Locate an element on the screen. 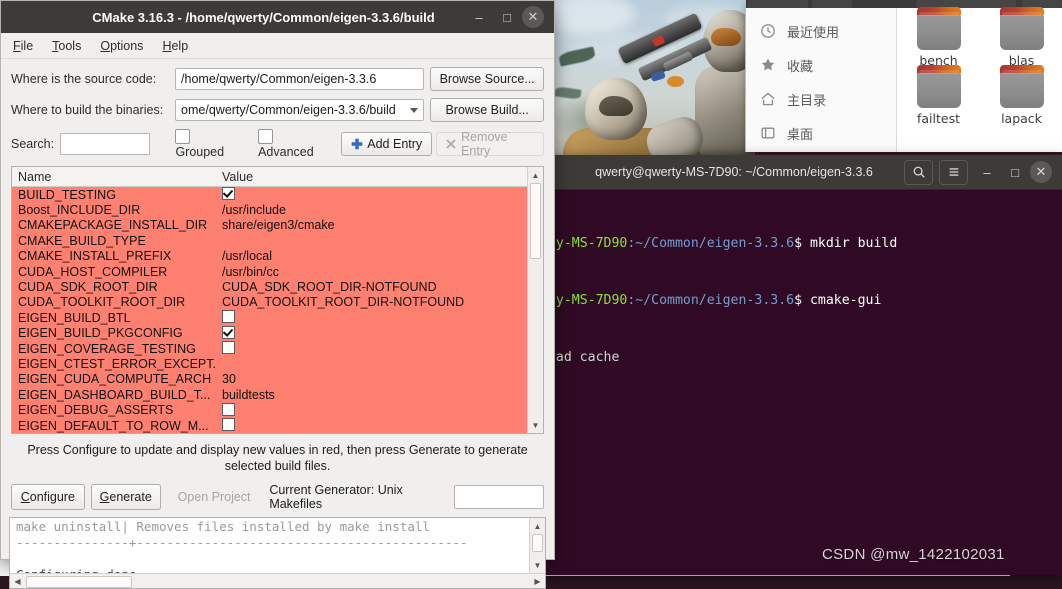 This screenshot has width=1062, height=589. variable-value: CUDA_SDK_ROOT_DIR-NOTFOUND is located at coordinates (380, 287).